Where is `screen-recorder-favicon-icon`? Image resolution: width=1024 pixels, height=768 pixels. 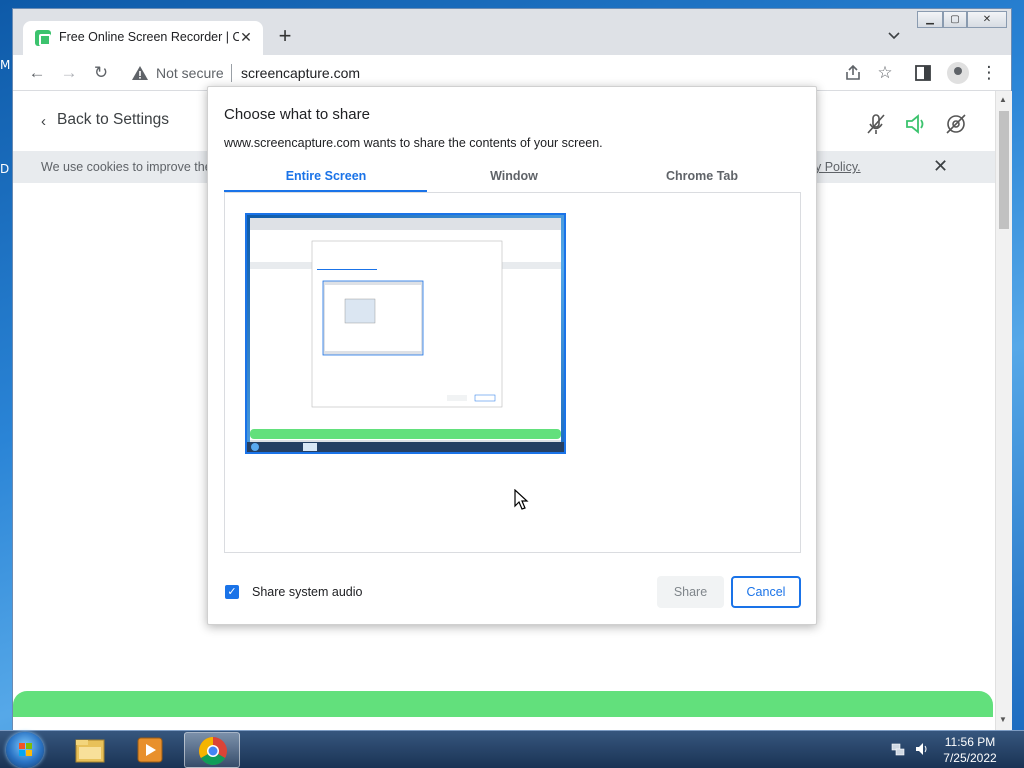 screen-recorder-favicon-icon is located at coordinates (43, 38).